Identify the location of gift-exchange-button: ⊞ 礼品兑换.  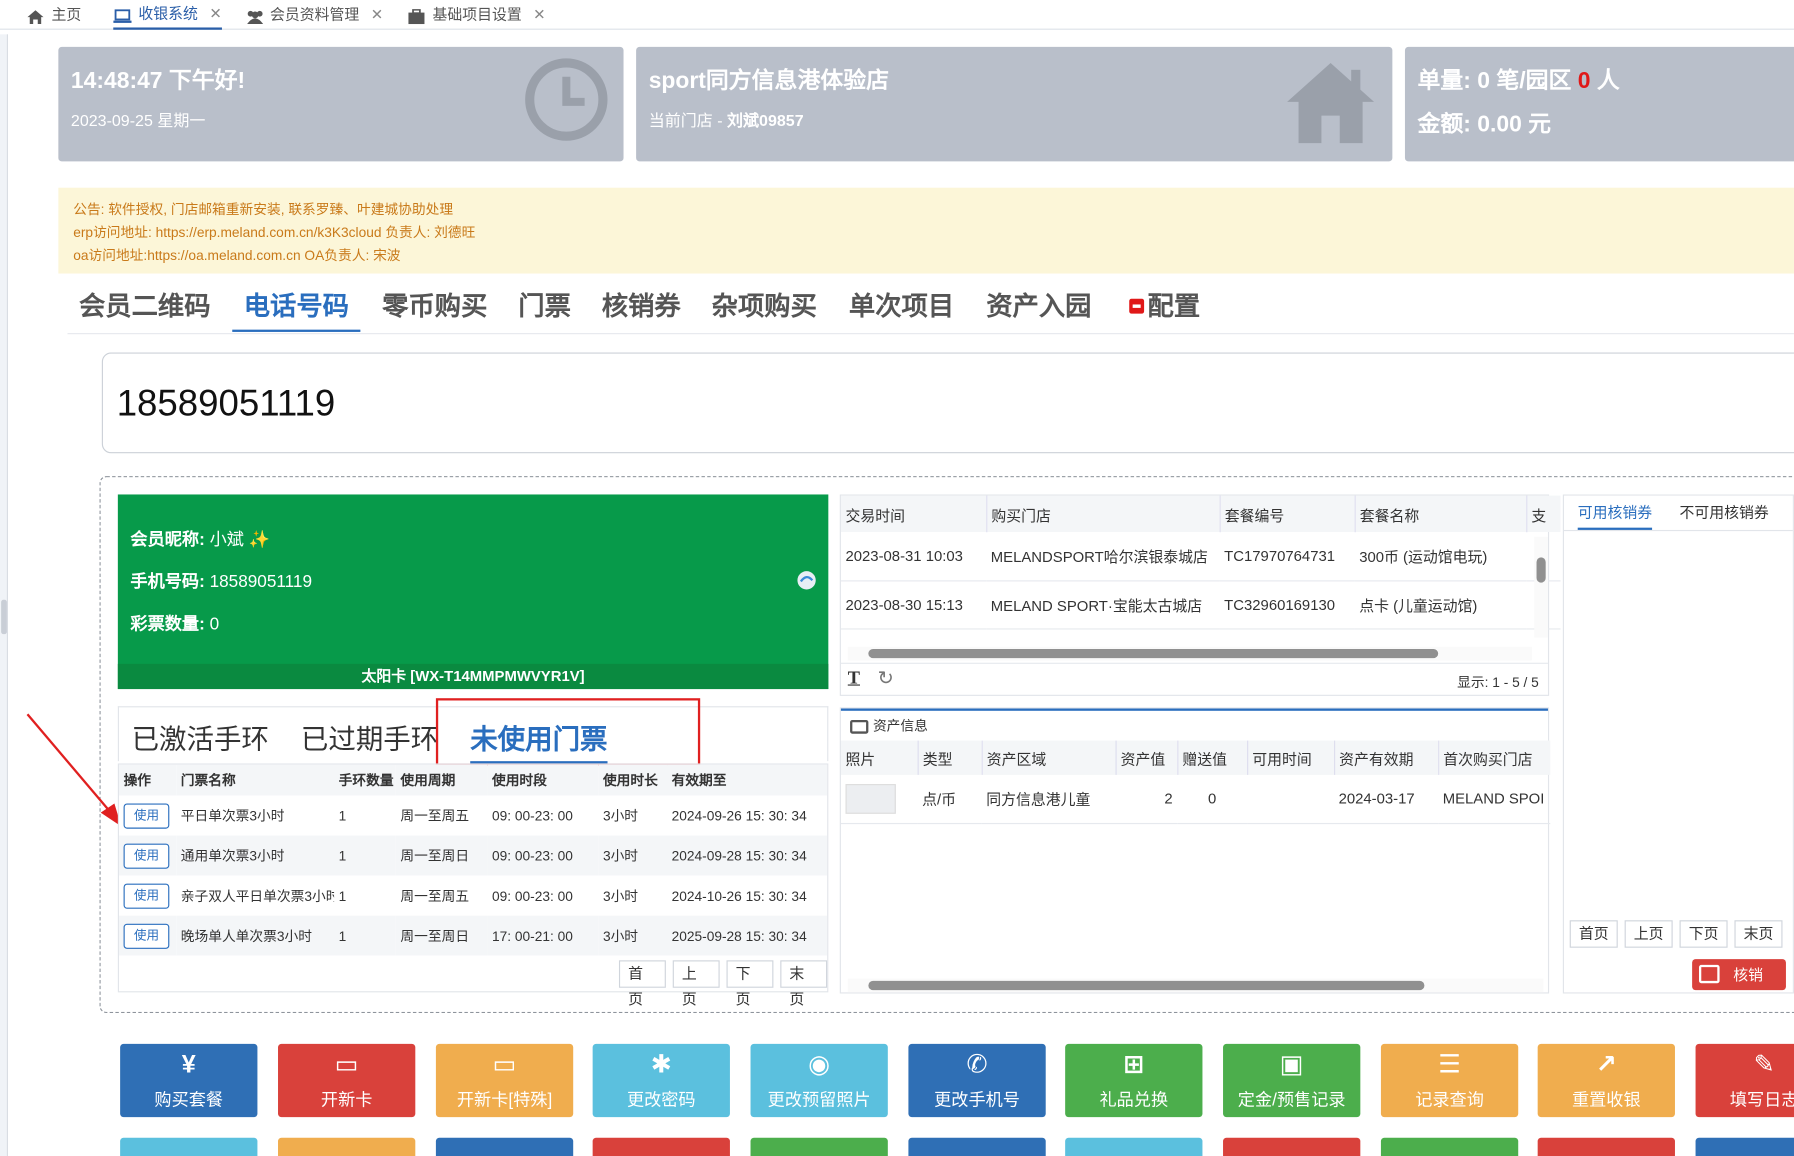
(1134, 1080).